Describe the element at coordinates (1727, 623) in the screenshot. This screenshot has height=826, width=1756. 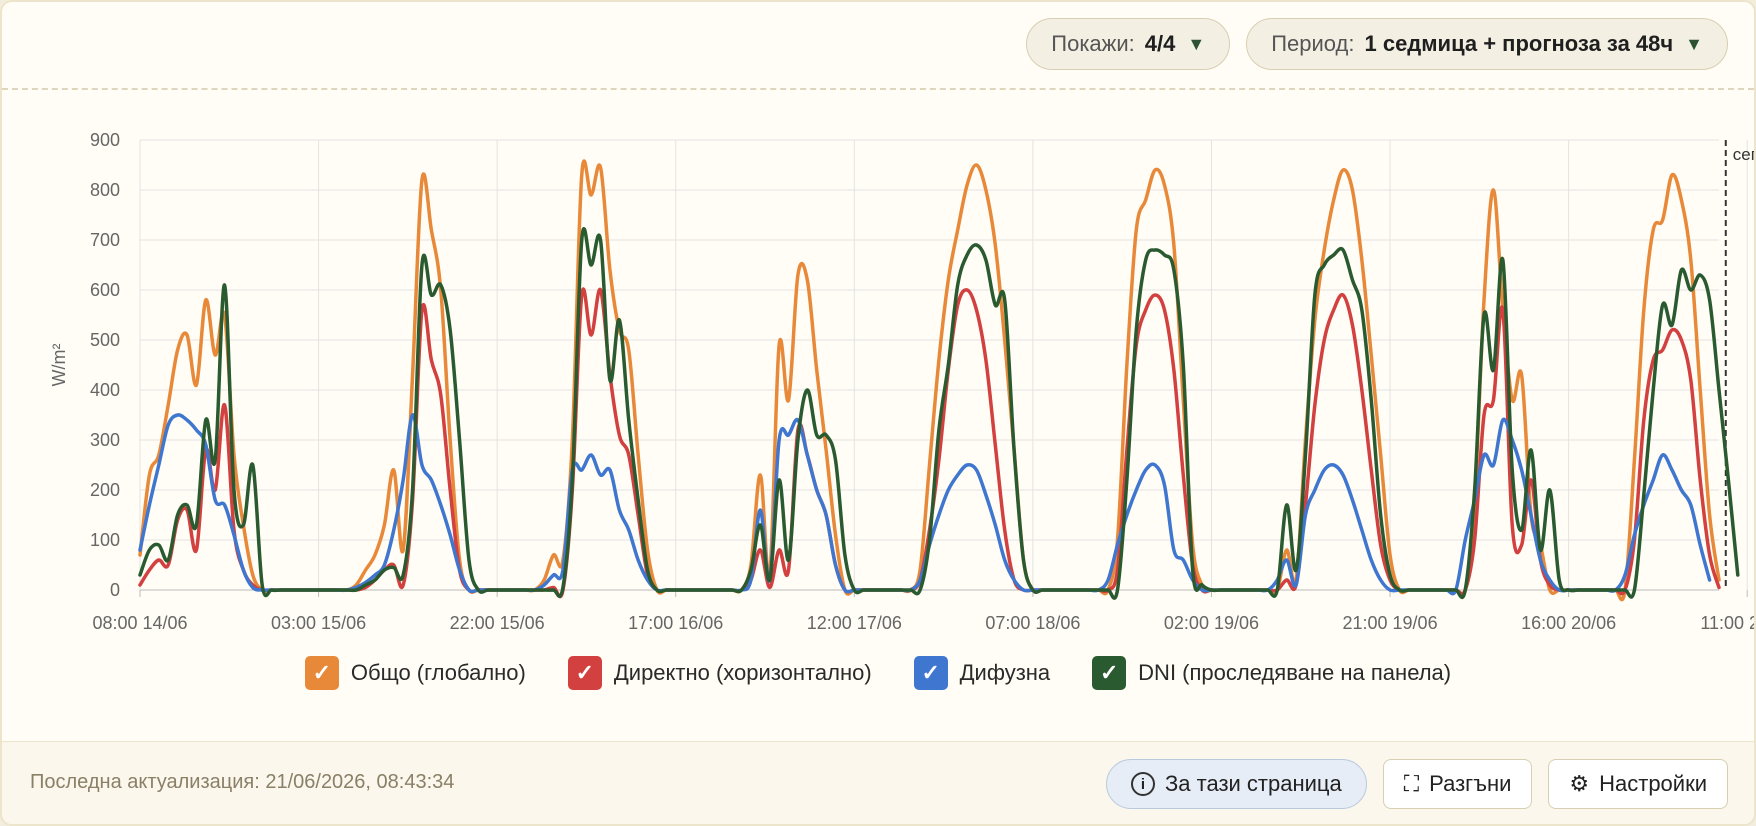
I see `x-tick-label: 11:00 21/06` at that location.